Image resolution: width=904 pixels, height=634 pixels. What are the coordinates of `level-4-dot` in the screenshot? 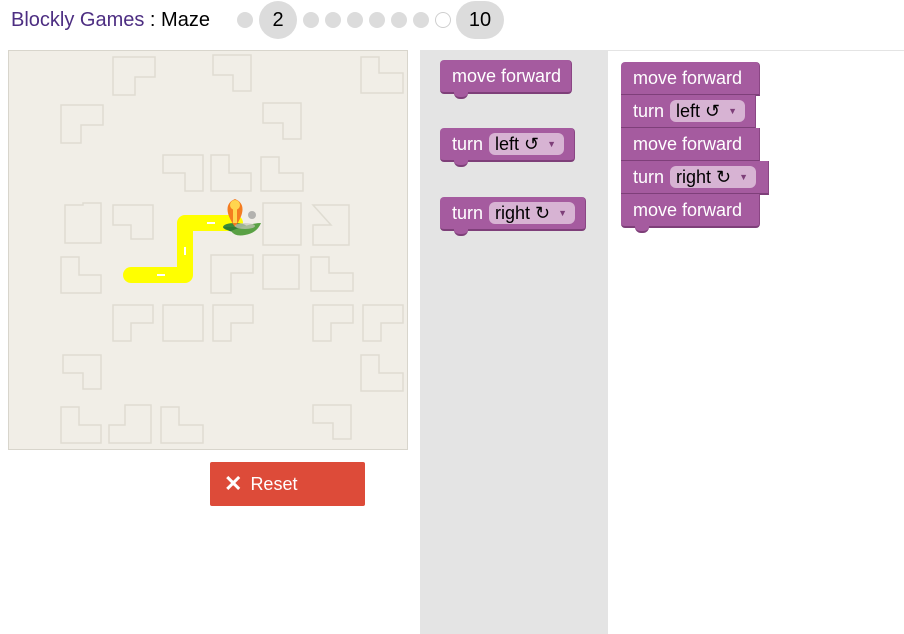 It's located at (333, 20).